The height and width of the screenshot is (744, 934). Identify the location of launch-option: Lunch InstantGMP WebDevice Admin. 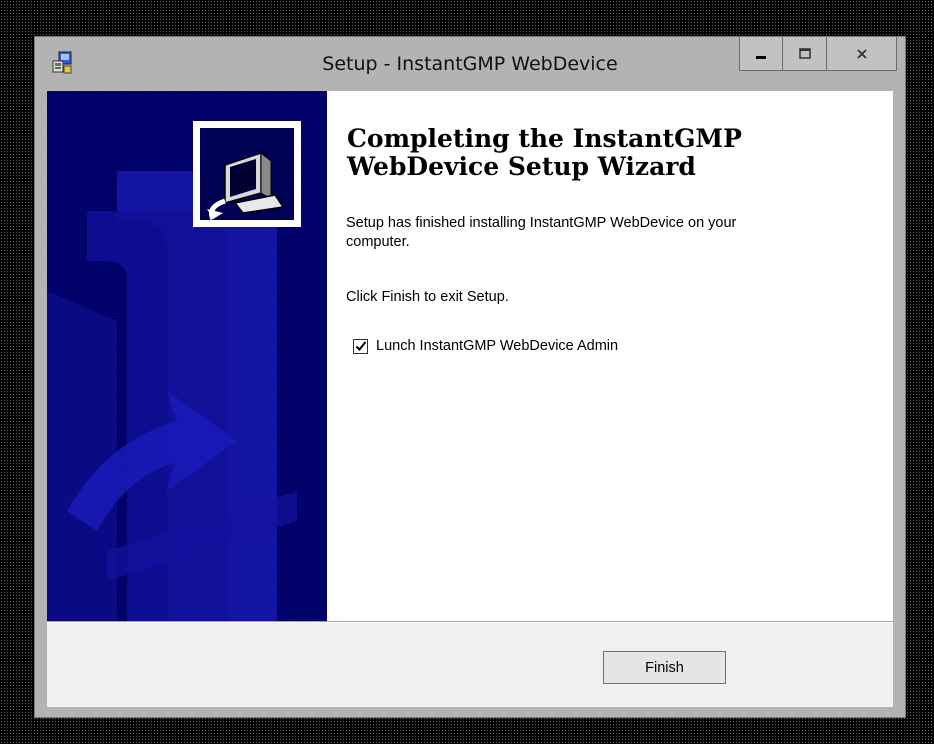
(485, 346).